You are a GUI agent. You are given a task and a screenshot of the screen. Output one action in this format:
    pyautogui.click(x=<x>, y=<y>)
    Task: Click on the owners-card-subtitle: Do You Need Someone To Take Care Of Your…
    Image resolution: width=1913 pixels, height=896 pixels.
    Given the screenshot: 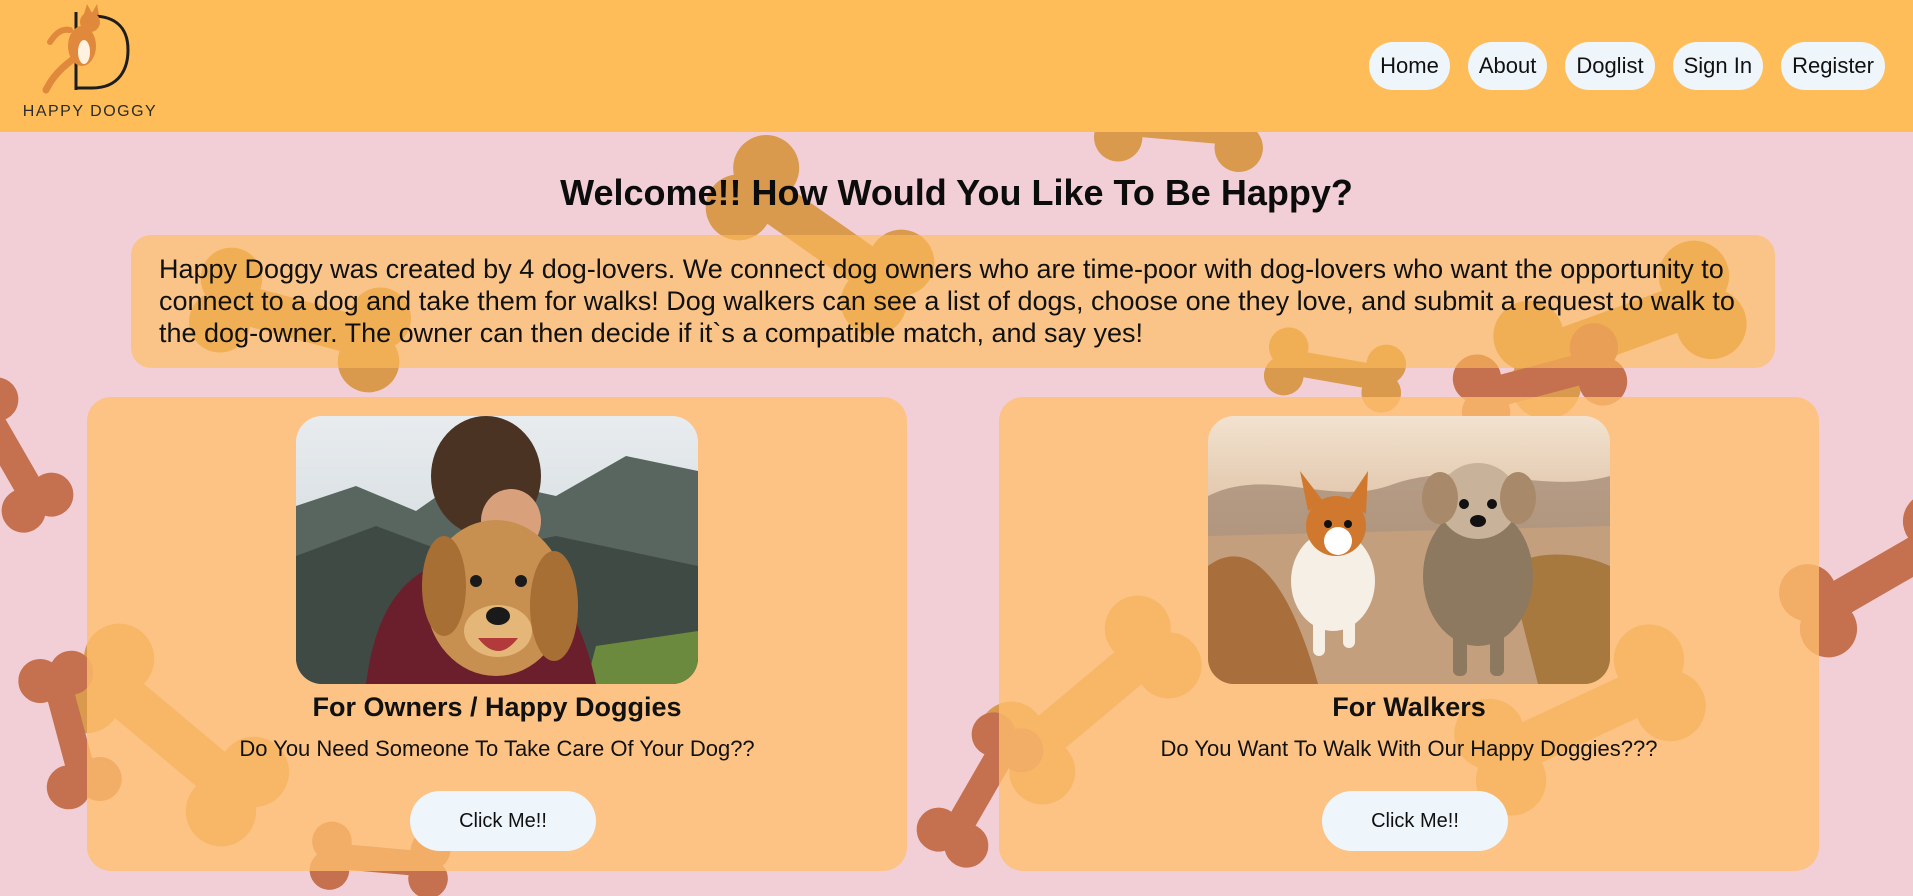 What is the action you would take?
    pyautogui.click(x=497, y=748)
    